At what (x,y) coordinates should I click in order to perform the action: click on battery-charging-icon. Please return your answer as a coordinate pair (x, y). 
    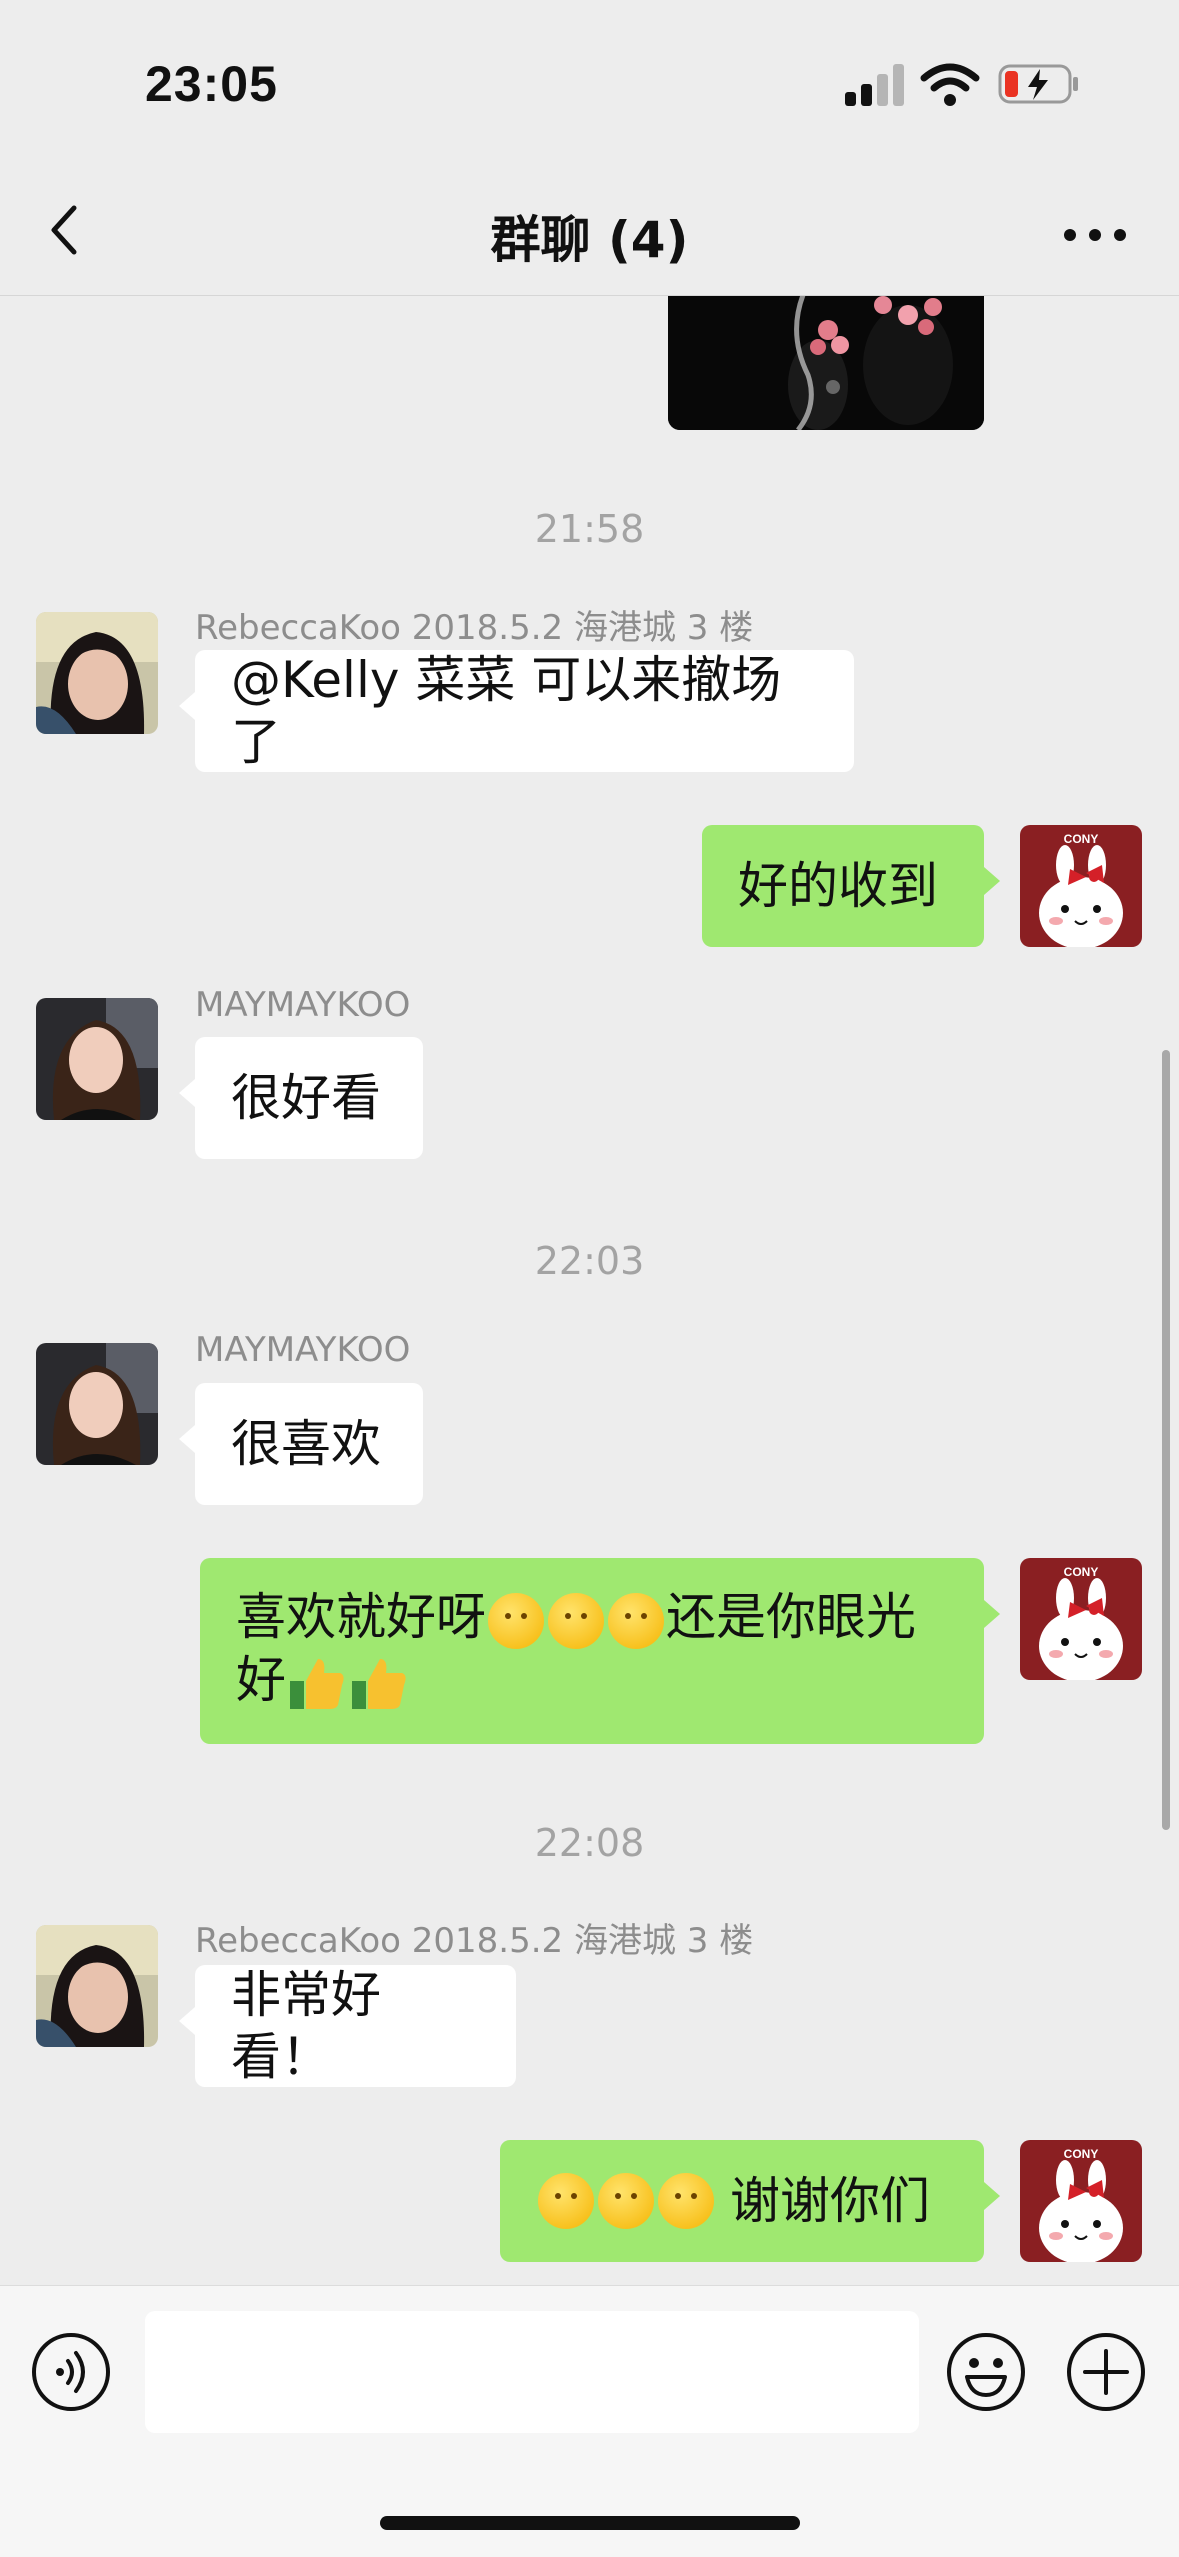
    Looking at the image, I should click on (1038, 84).